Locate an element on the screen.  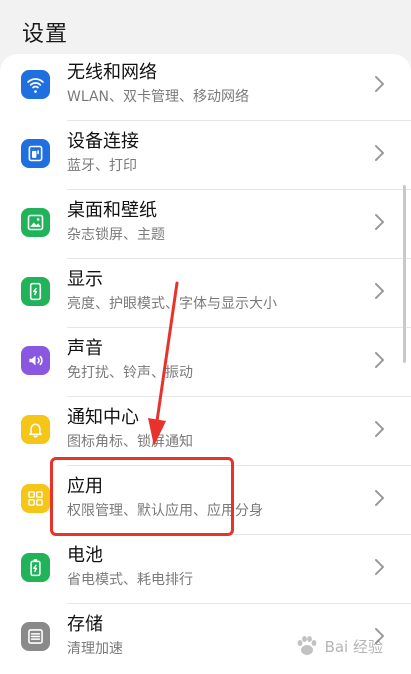
sound-icon is located at coordinates (35, 360).